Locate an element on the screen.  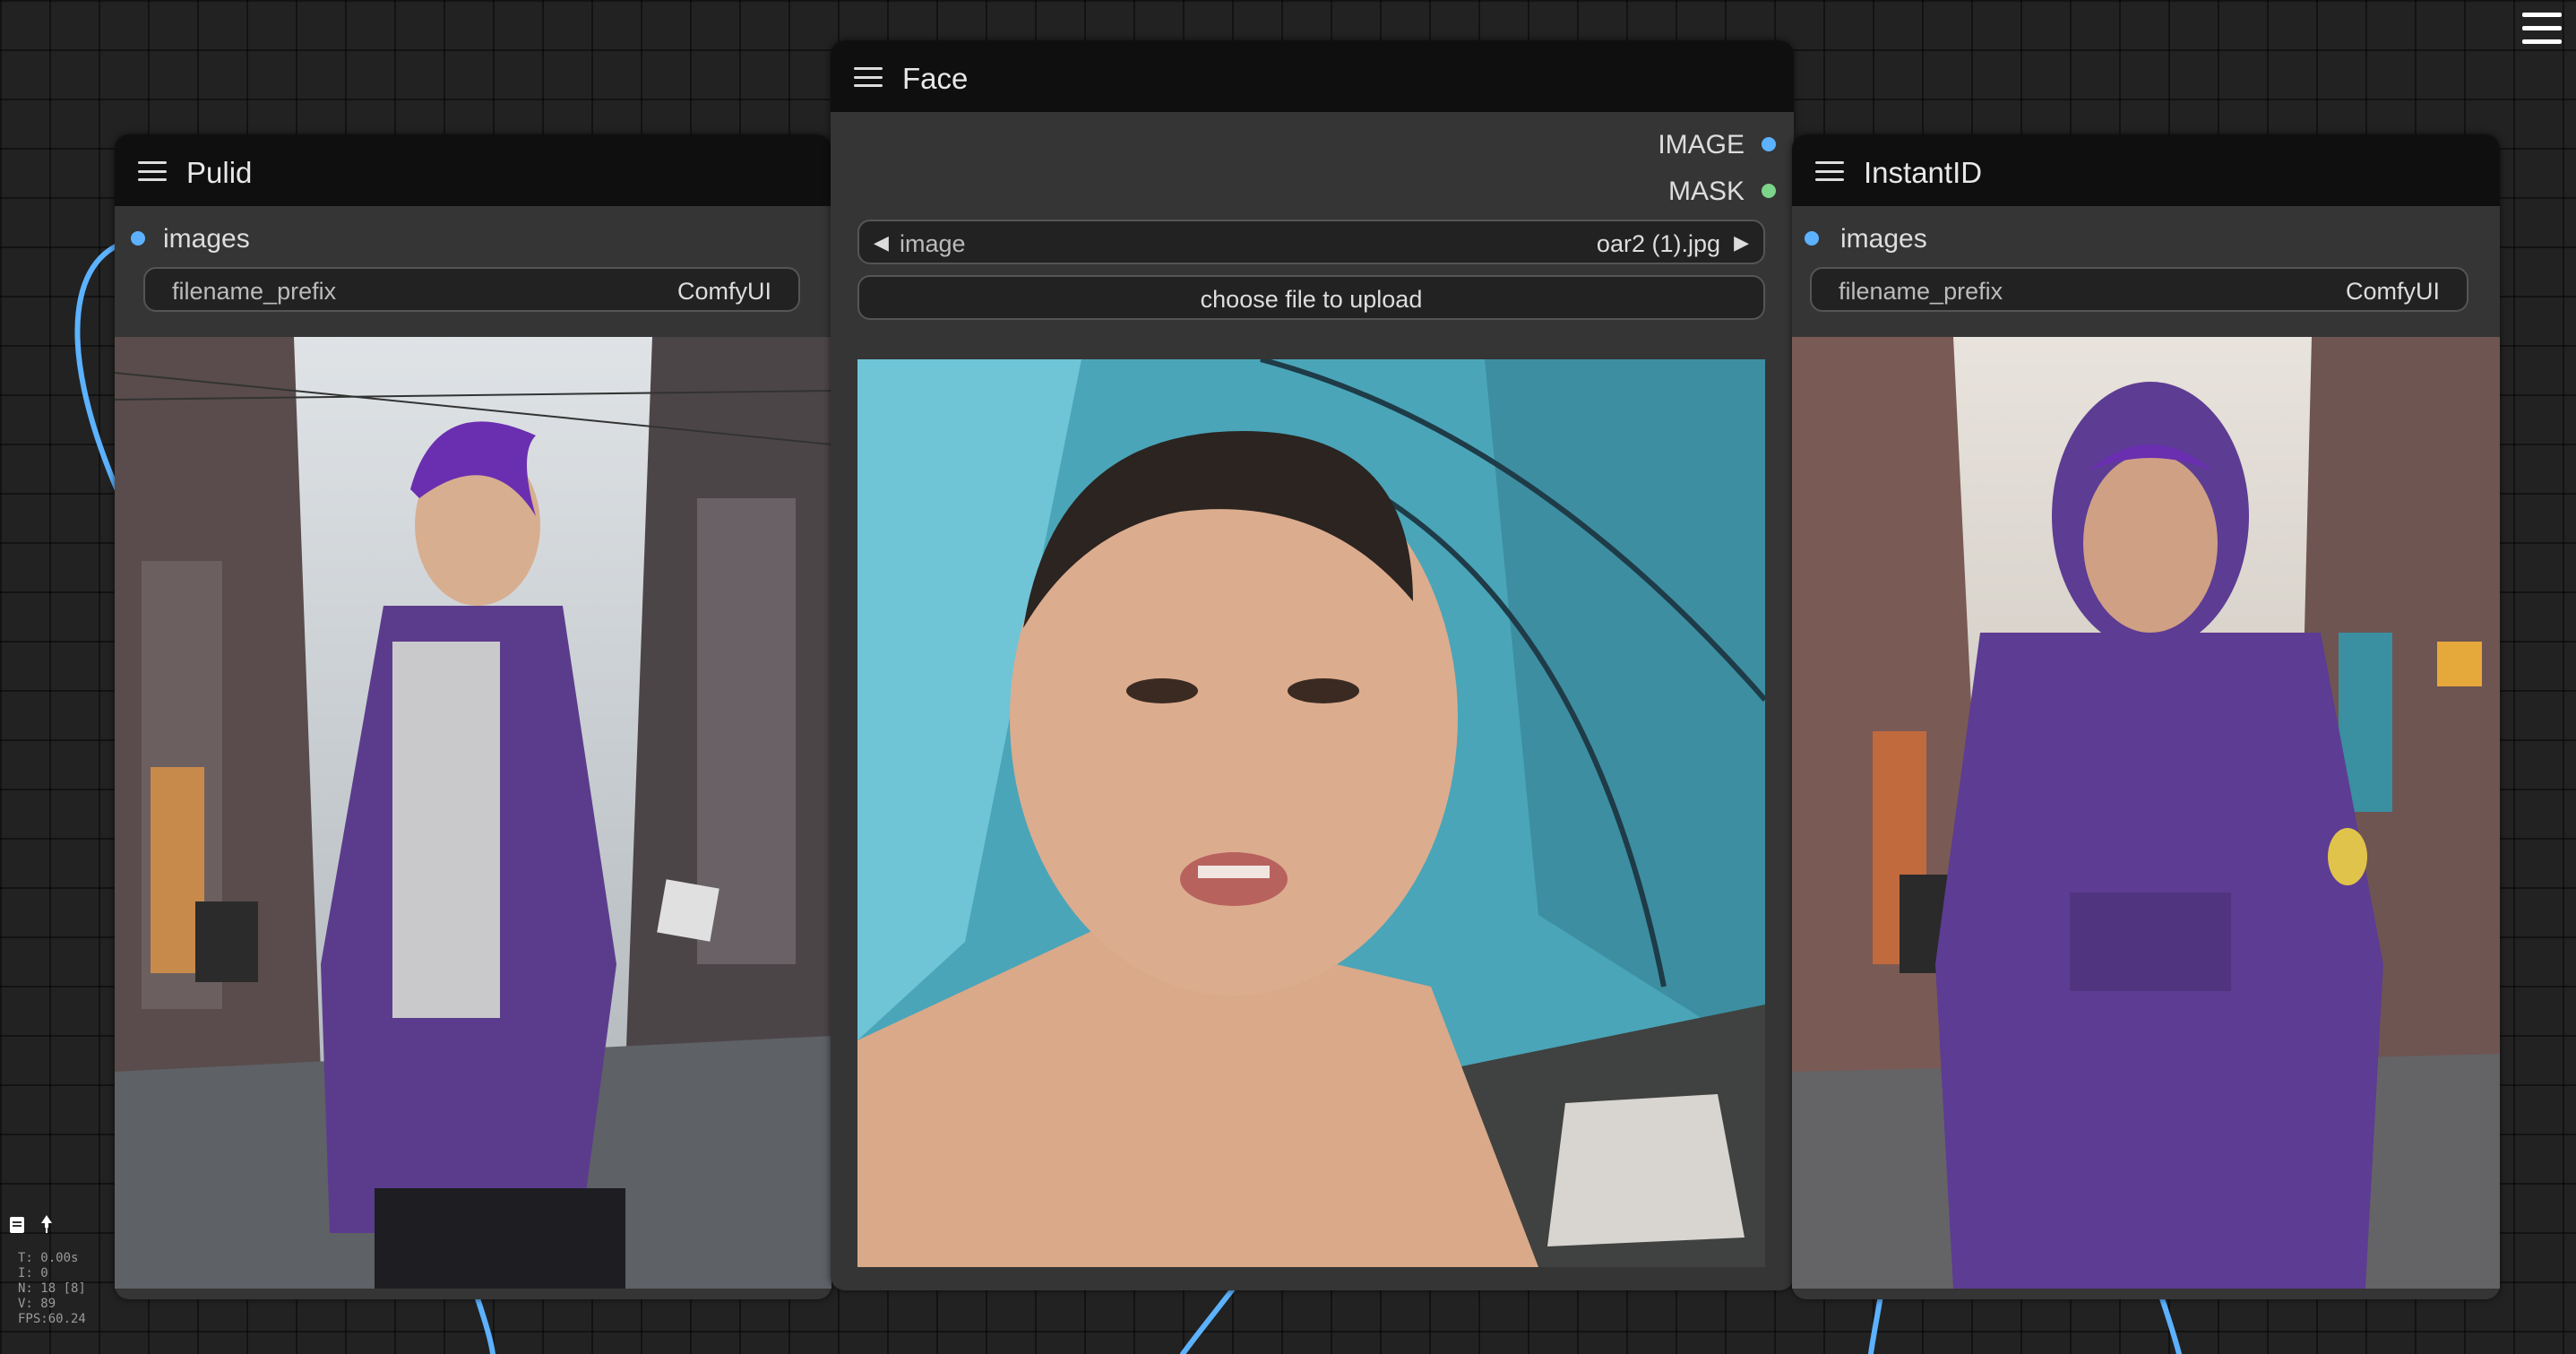
stat-time: T: 0.00s is located at coordinates (48, 1258).